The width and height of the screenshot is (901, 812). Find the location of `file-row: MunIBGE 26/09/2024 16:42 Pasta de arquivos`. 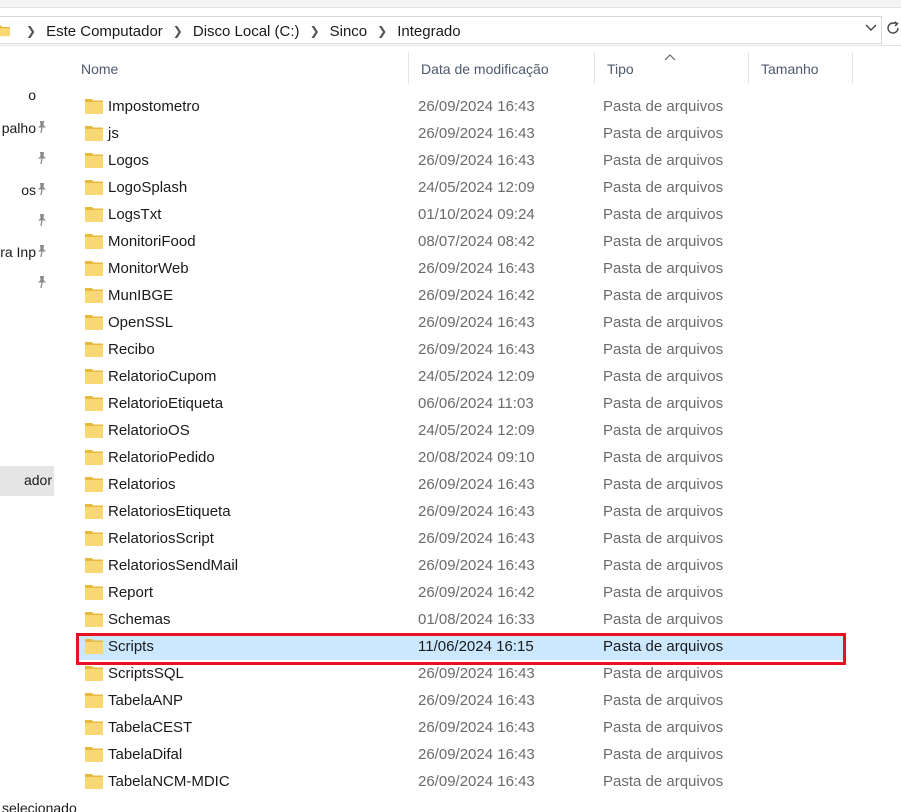

file-row: MunIBGE 26/09/2024 16:42 Pasta de arquivos is located at coordinates (461, 295).